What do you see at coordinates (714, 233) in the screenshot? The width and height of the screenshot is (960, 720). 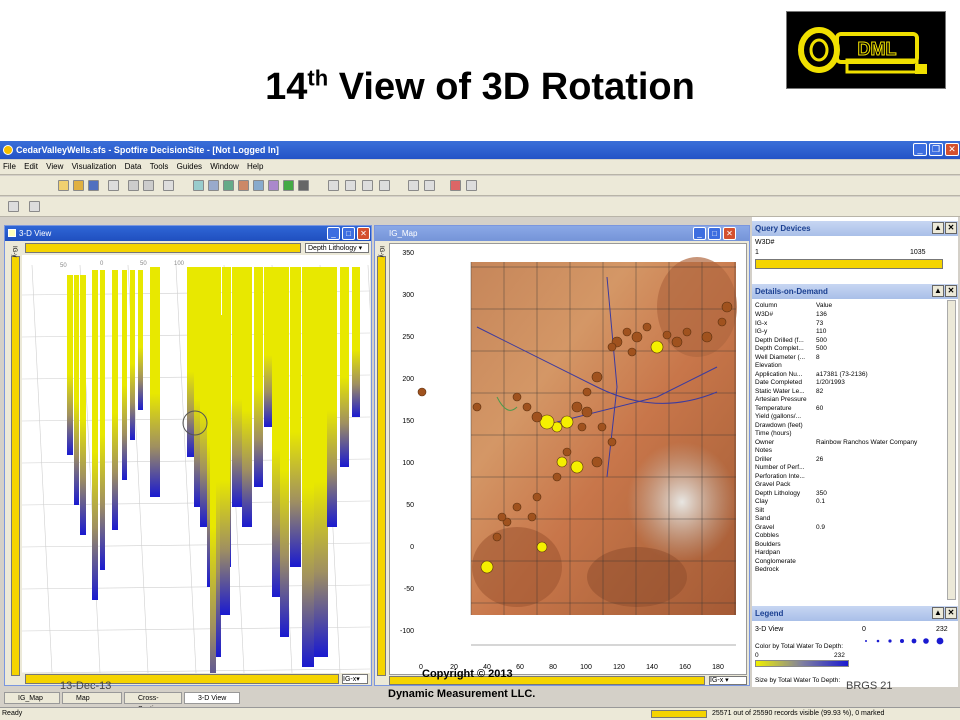 I see `map-maximize-button: □` at bounding box center [714, 233].